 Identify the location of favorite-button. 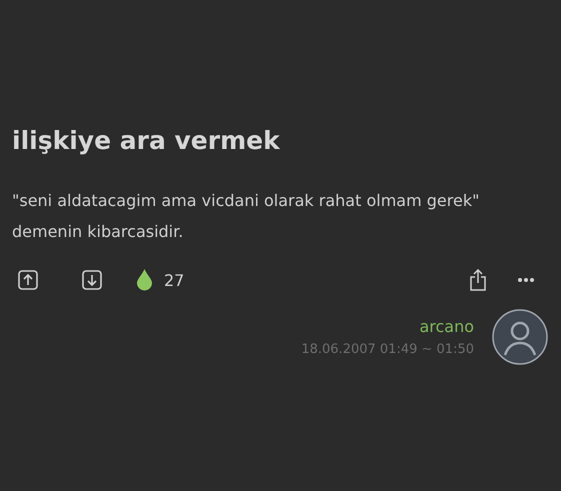
(144, 280).